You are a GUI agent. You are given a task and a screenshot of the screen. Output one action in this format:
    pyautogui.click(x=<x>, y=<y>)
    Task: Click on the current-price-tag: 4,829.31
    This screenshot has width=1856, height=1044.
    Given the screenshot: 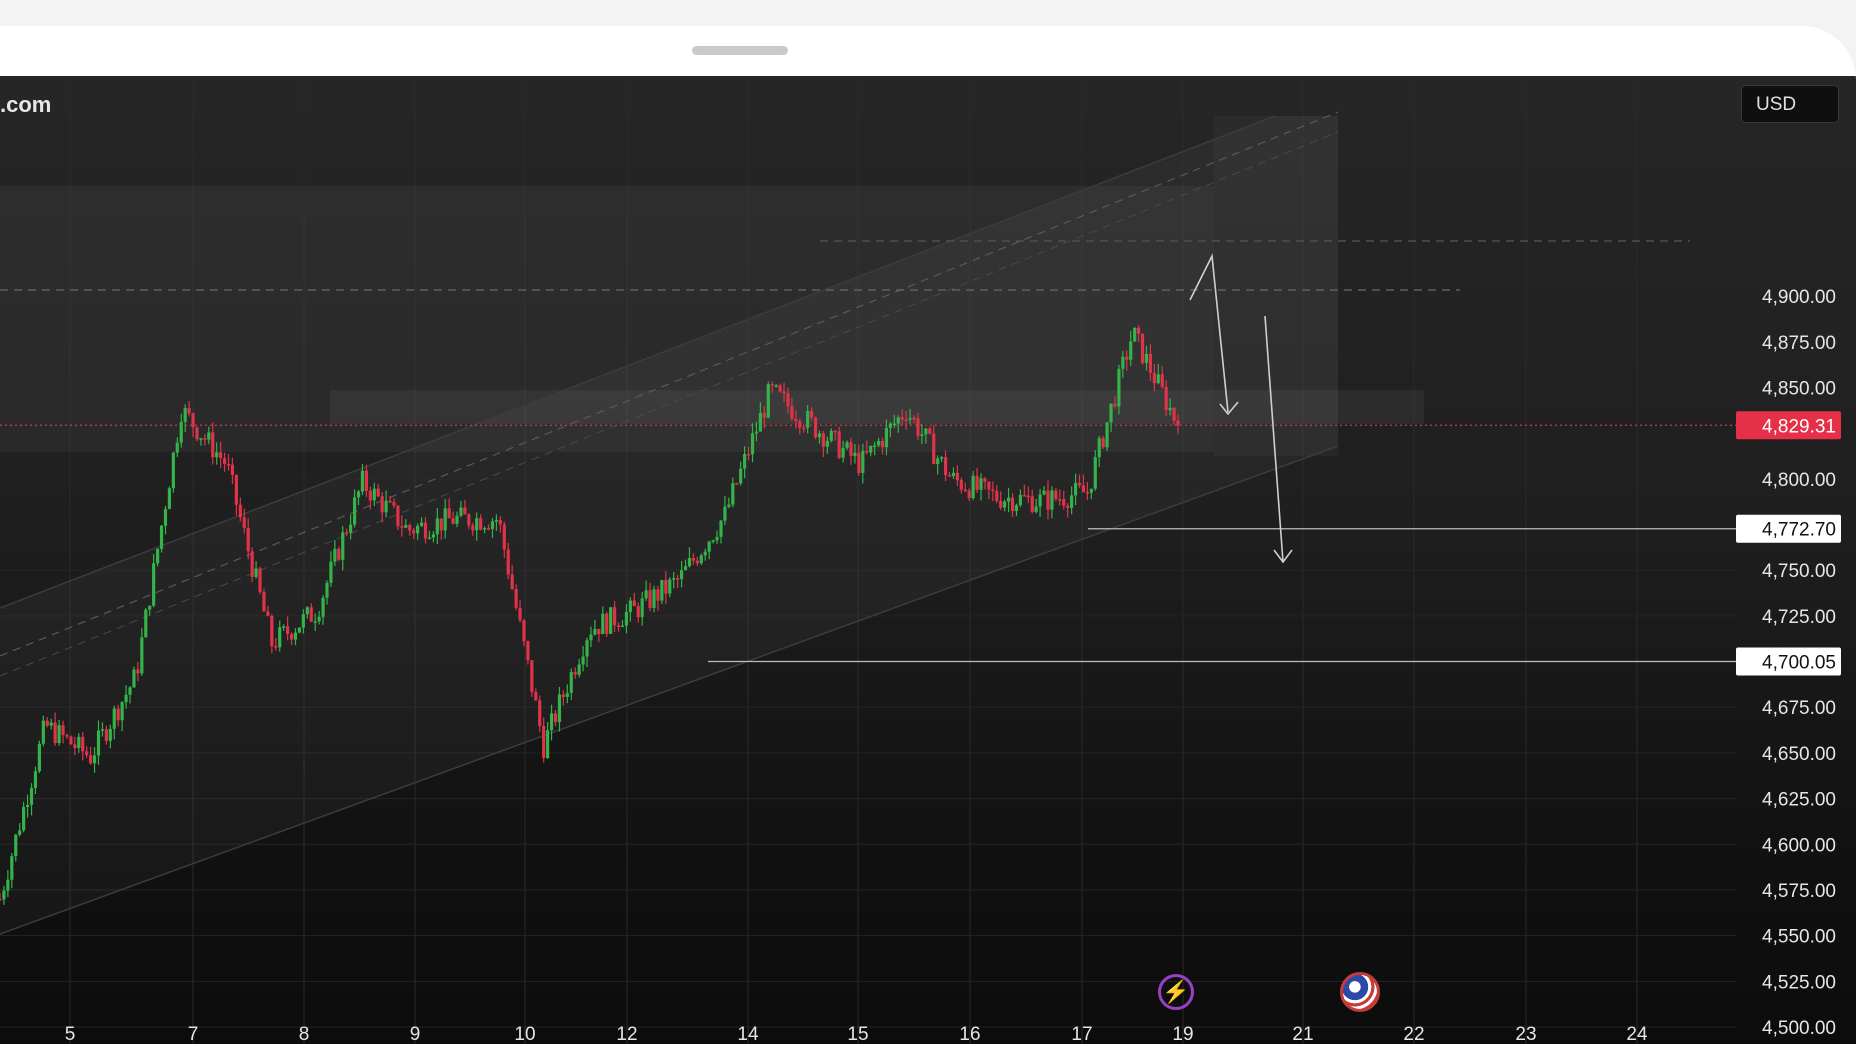 What is the action you would take?
    pyautogui.click(x=1799, y=426)
    